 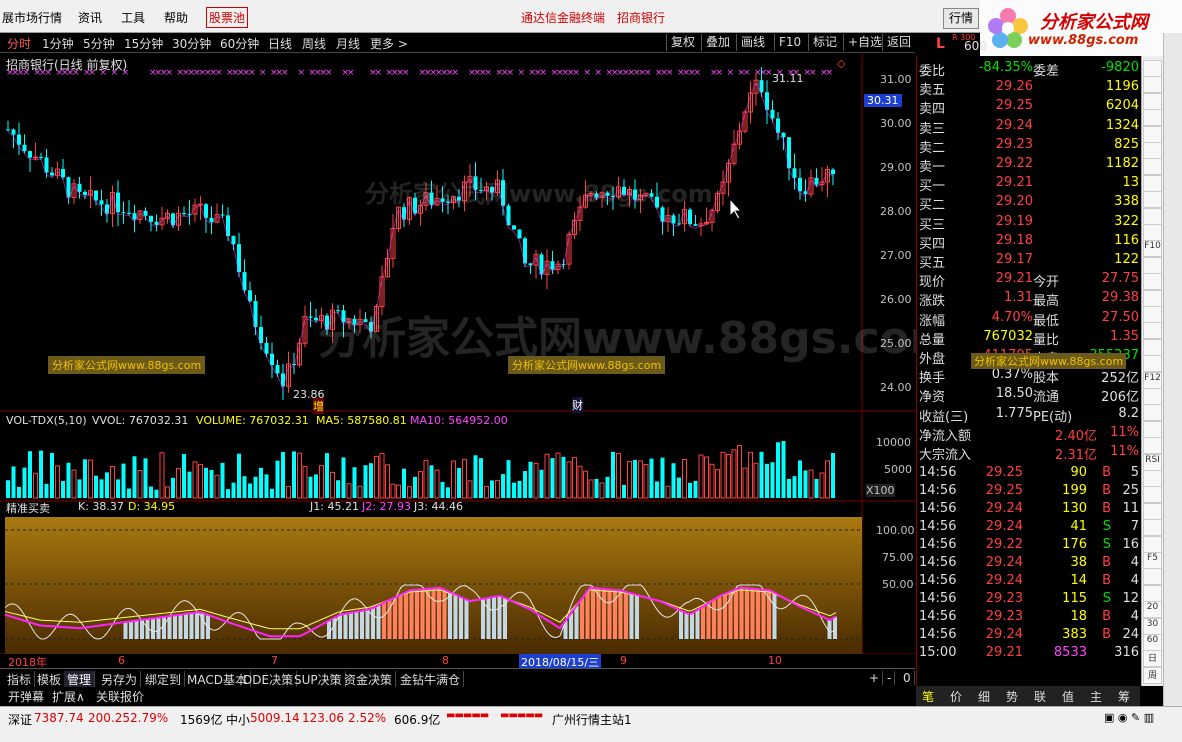 I want to click on side-tool-button: F10, so click(x=1152, y=249).